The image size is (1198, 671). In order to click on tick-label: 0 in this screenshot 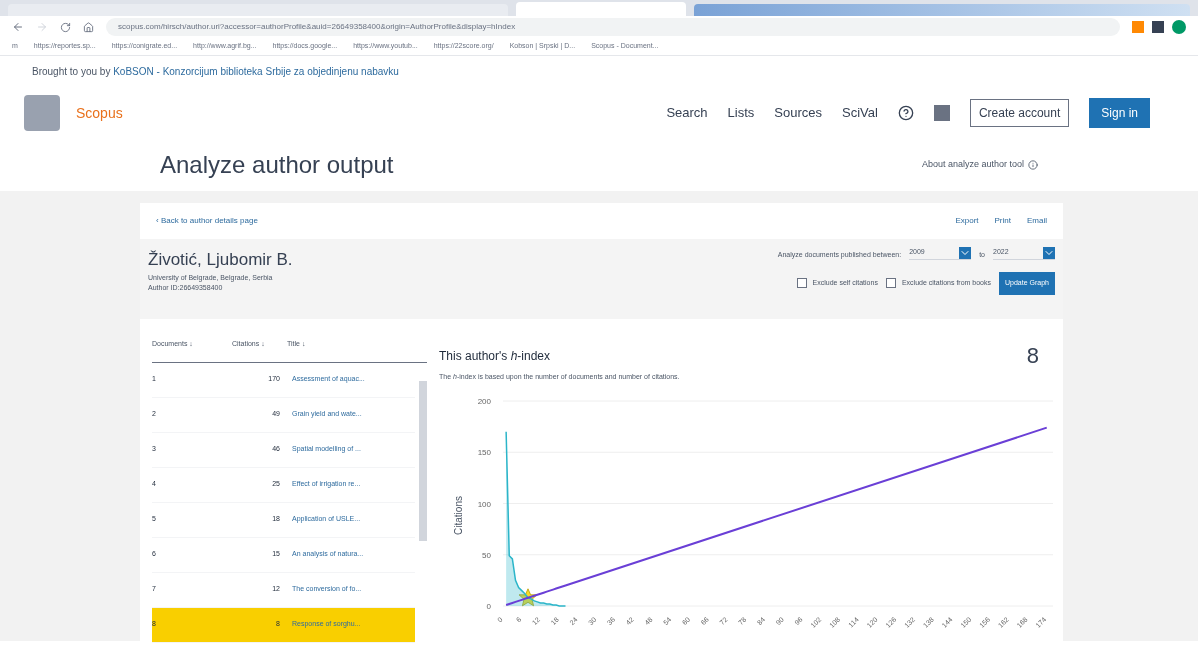, I will do `click(488, 606)`.